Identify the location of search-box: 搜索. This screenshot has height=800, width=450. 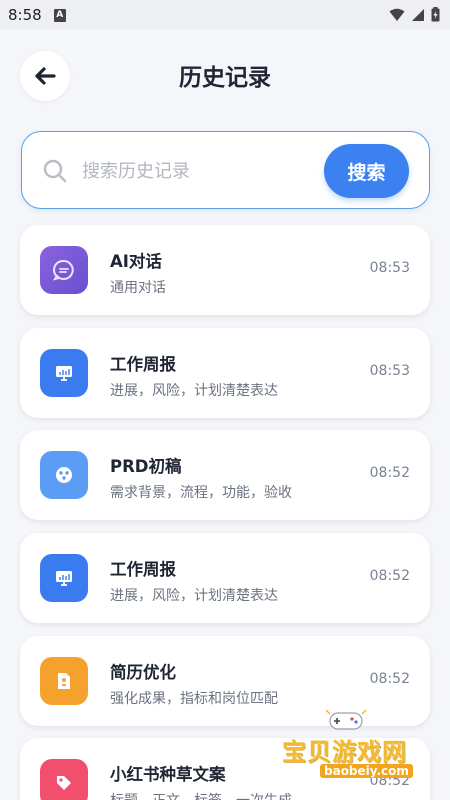
(225, 170).